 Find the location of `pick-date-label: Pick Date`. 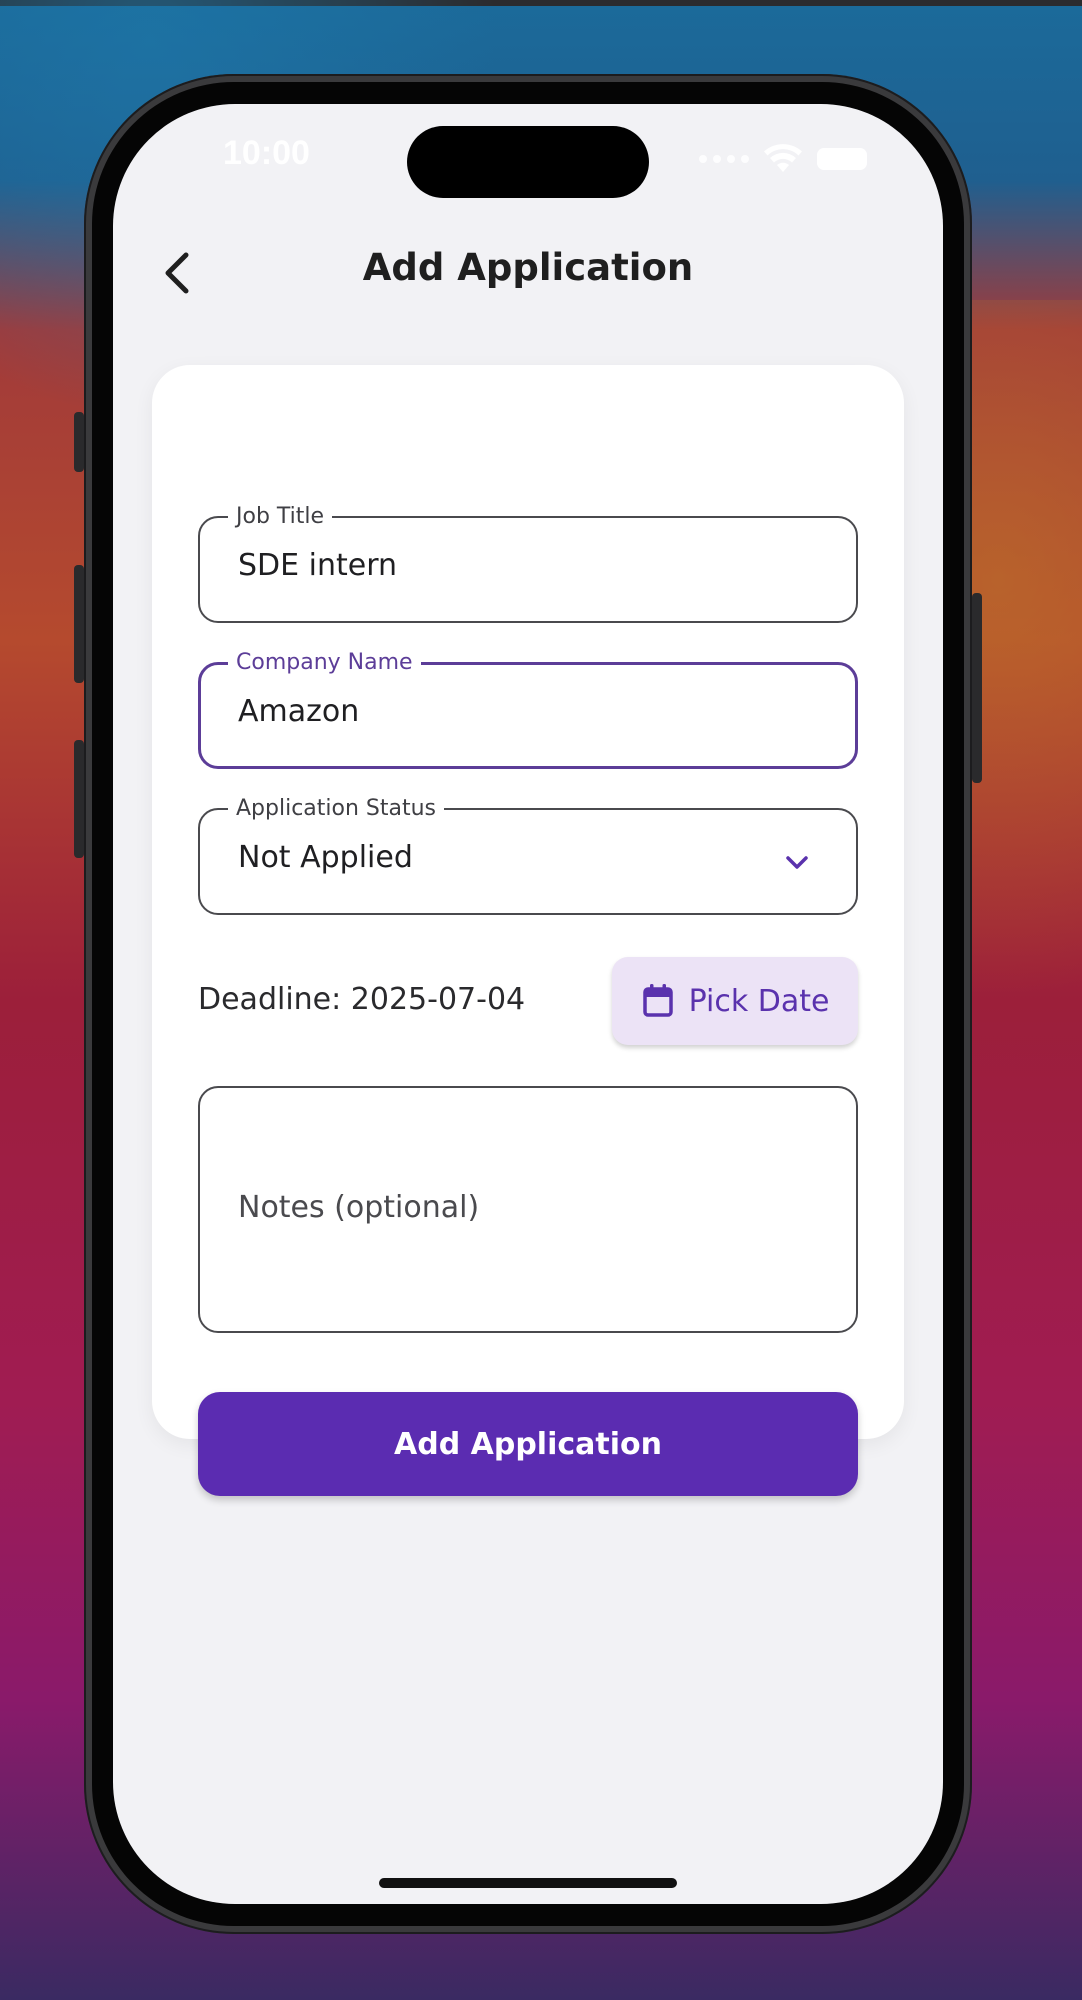

pick-date-label: Pick Date is located at coordinates (759, 1001).